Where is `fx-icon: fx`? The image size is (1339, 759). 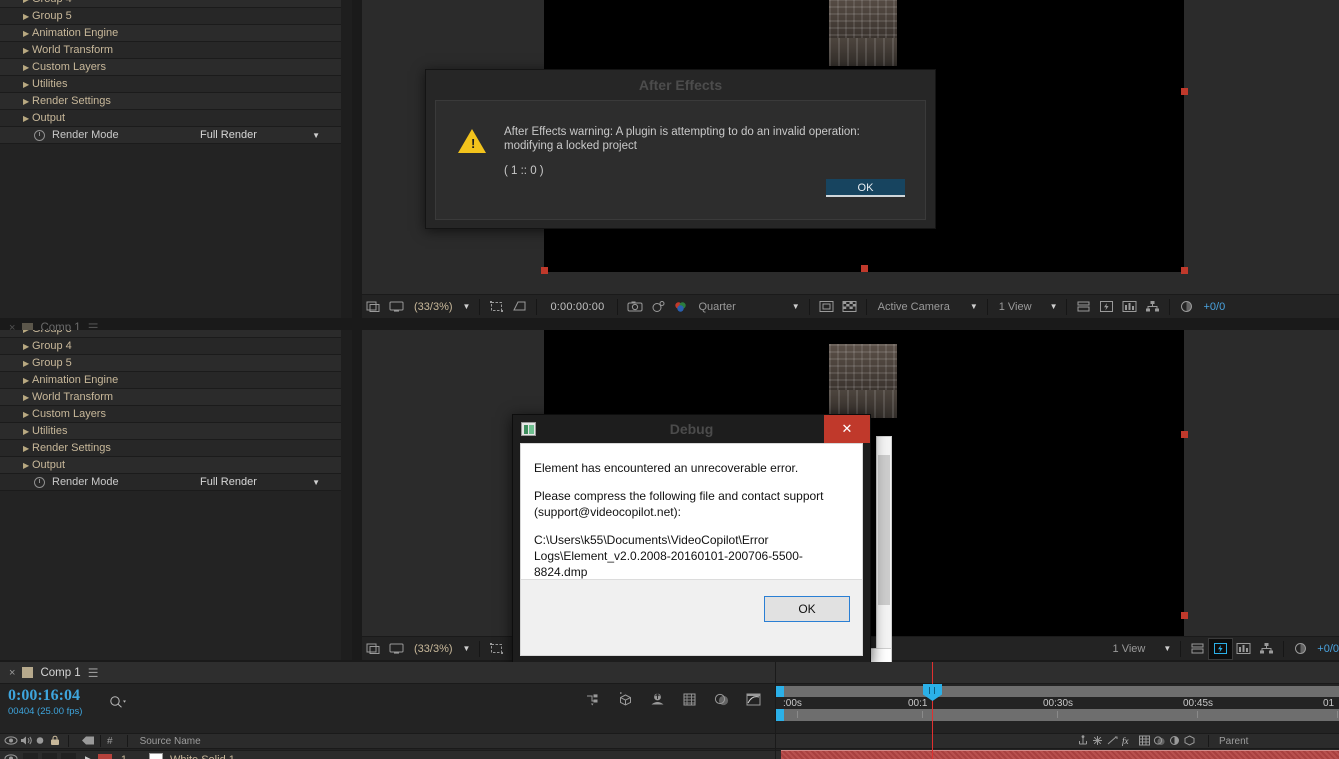 fx-icon: fx is located at coordinates (1129, 741).